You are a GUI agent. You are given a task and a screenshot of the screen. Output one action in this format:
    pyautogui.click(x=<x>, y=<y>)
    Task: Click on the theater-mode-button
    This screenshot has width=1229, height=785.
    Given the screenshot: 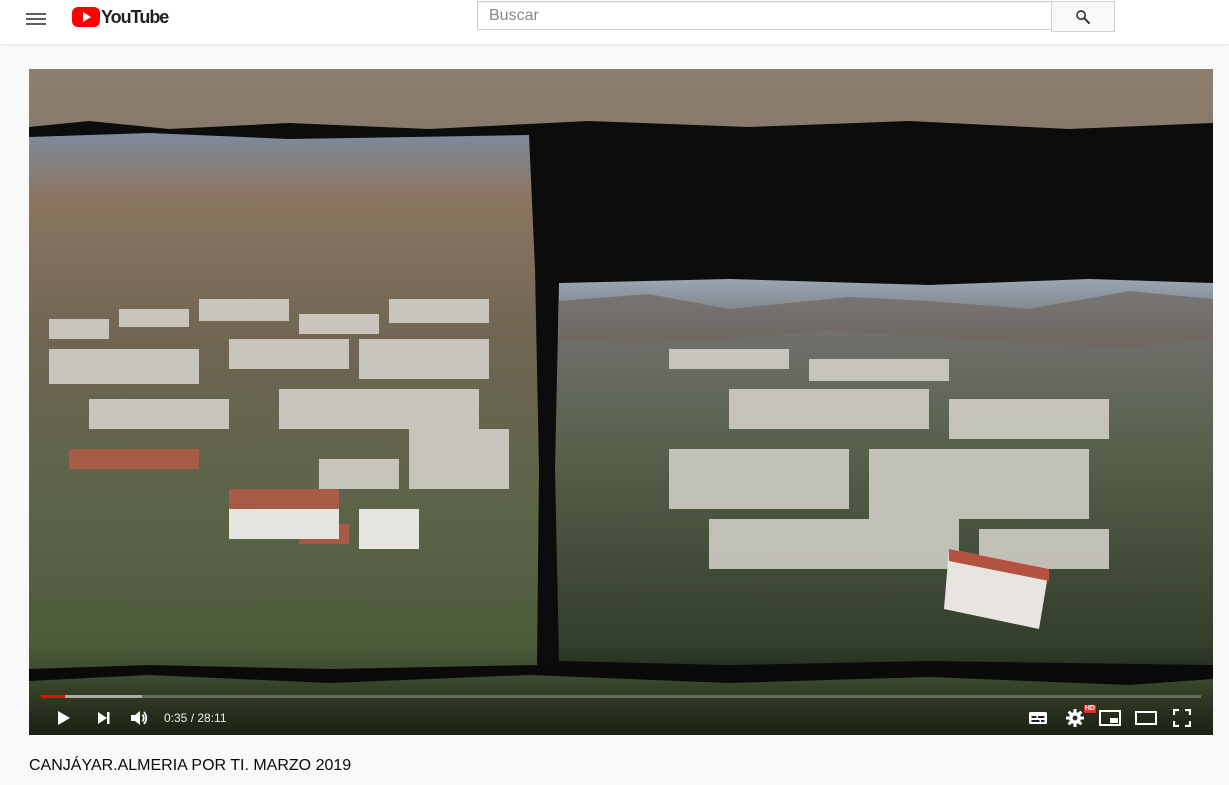 What is the action you would take?
    pyautogui.click(x=1146, y=718)
    